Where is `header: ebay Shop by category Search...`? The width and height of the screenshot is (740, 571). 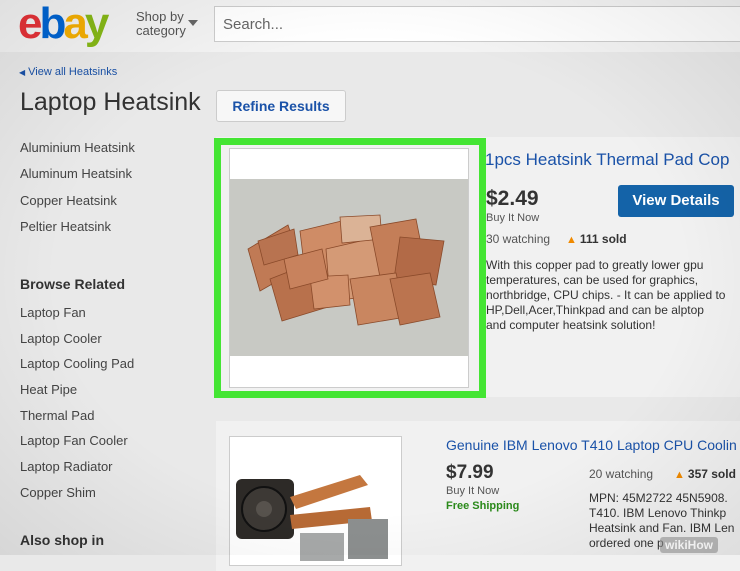
header: ebay Shop by category Search... is located at coordinates (370, 26).